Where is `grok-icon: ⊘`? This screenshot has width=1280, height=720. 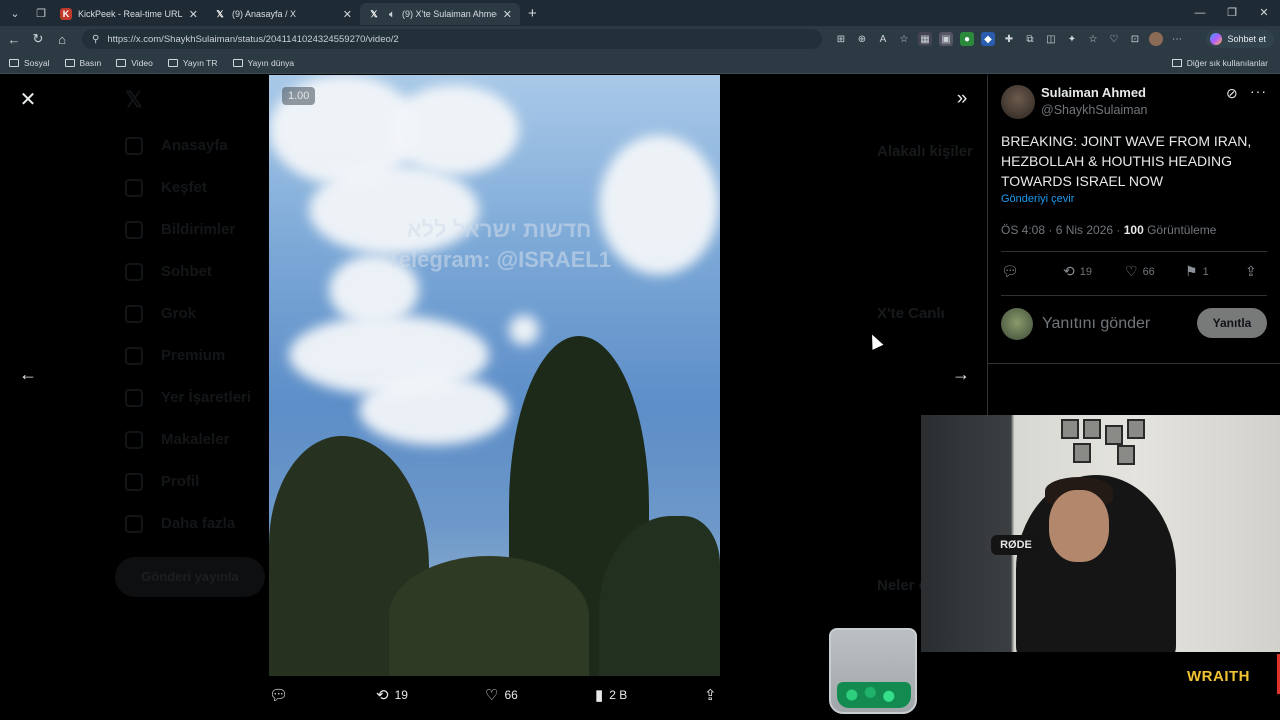 grok-icon: ⊘ is located at coordinates (1232, 93).